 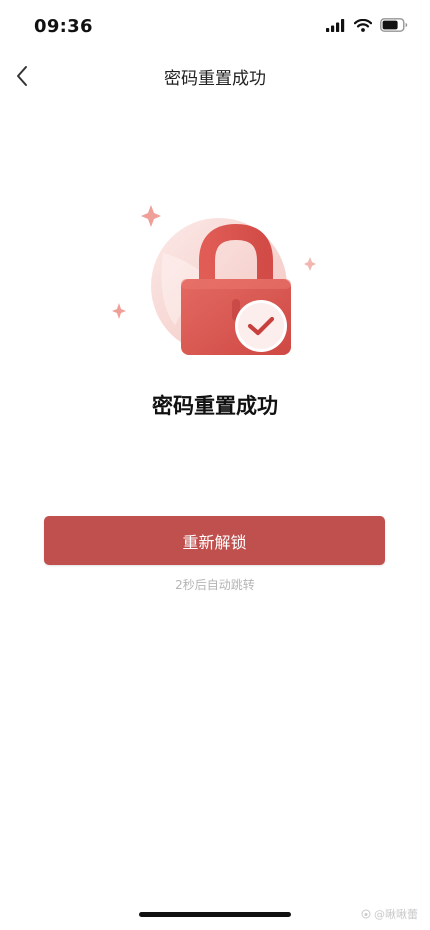 What do you see at coordinates (214, 540) in the screenshot?
I see `unlock-again-button: 重新解锁` at bounding box center [214, 540].